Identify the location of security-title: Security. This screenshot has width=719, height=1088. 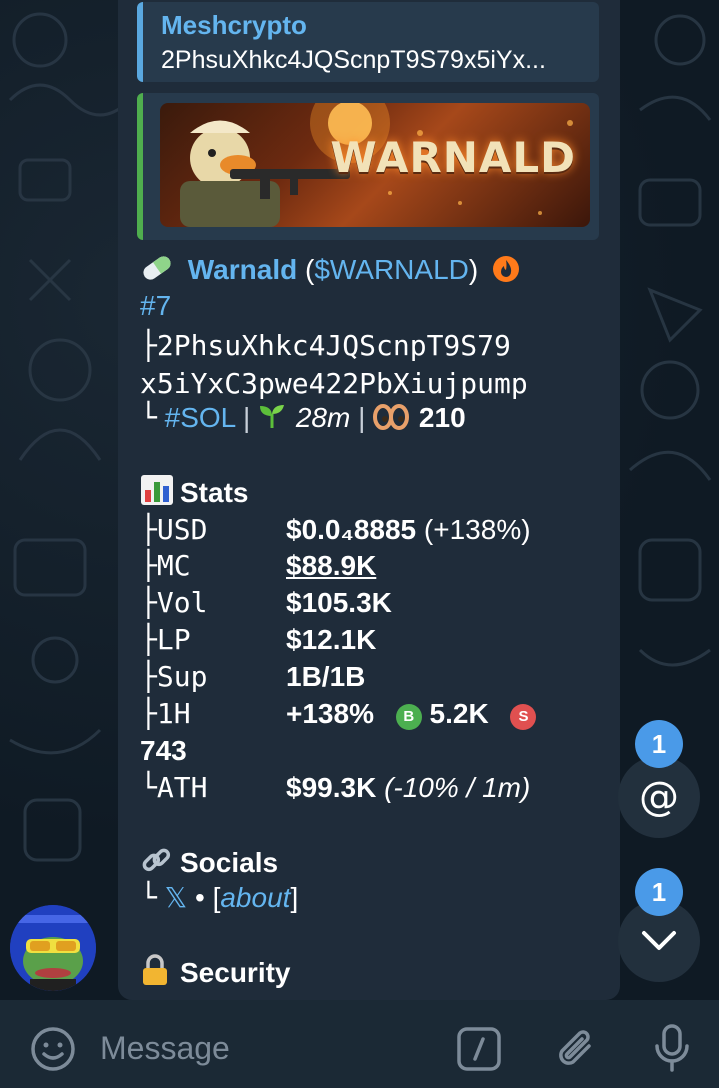
(235, 972).